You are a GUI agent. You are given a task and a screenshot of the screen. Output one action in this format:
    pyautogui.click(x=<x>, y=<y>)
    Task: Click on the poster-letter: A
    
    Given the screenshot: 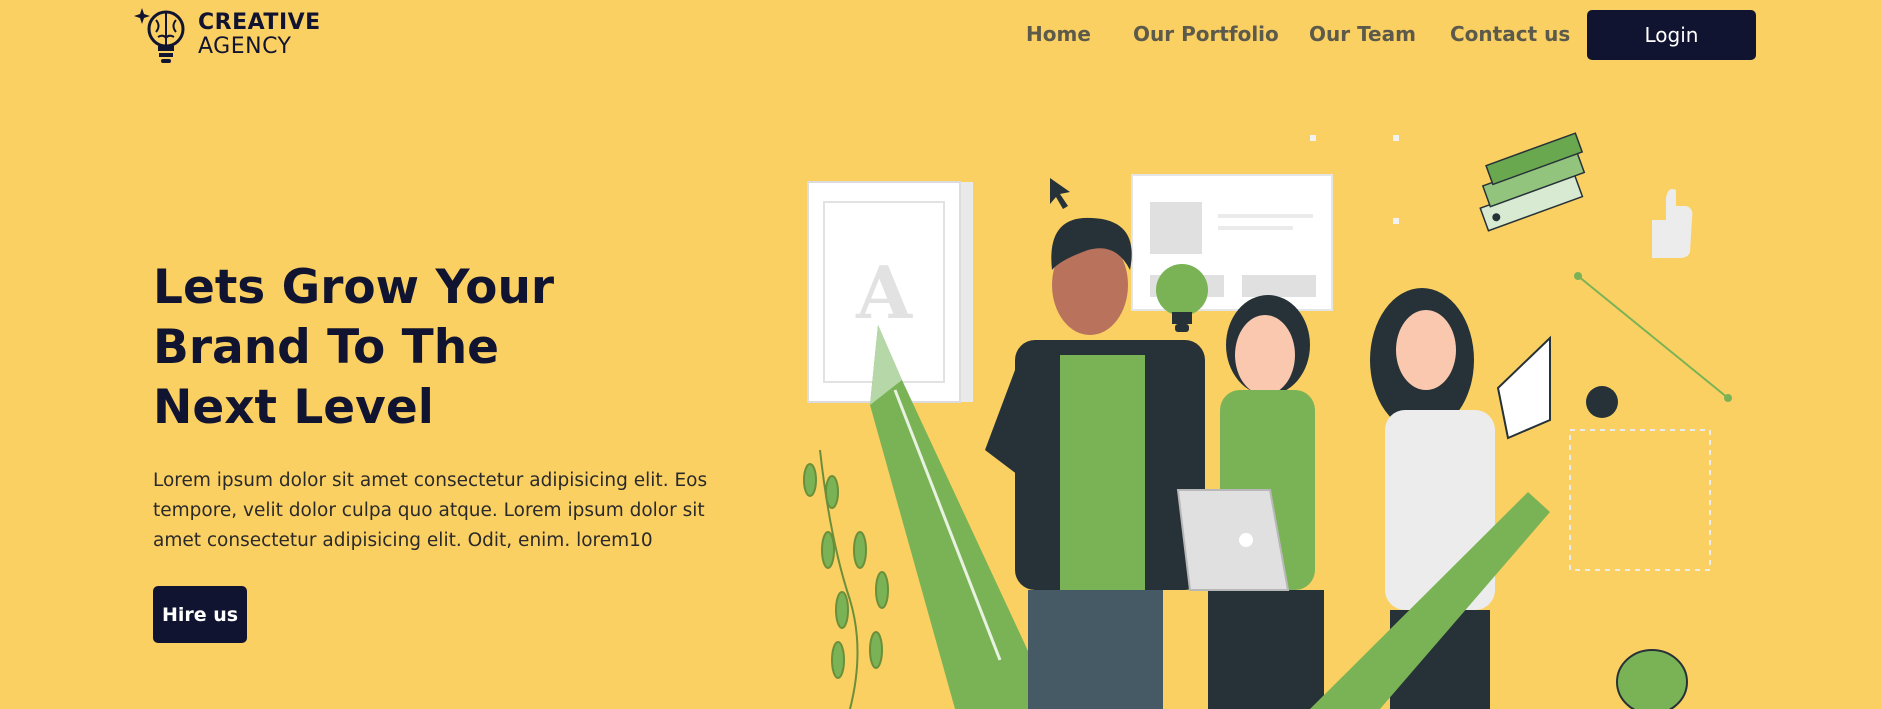 What is the action you would take?
    pyautogui.click(x=884, y=292)
    